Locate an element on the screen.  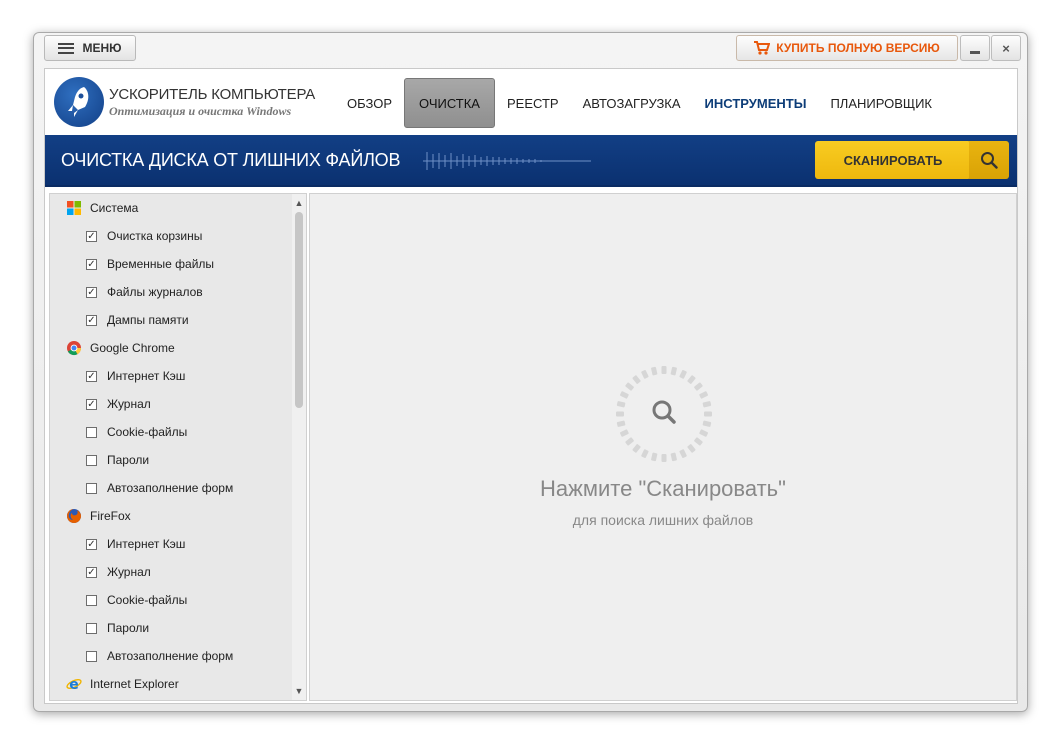
svg-text: e is located at coordinates (74, 684).